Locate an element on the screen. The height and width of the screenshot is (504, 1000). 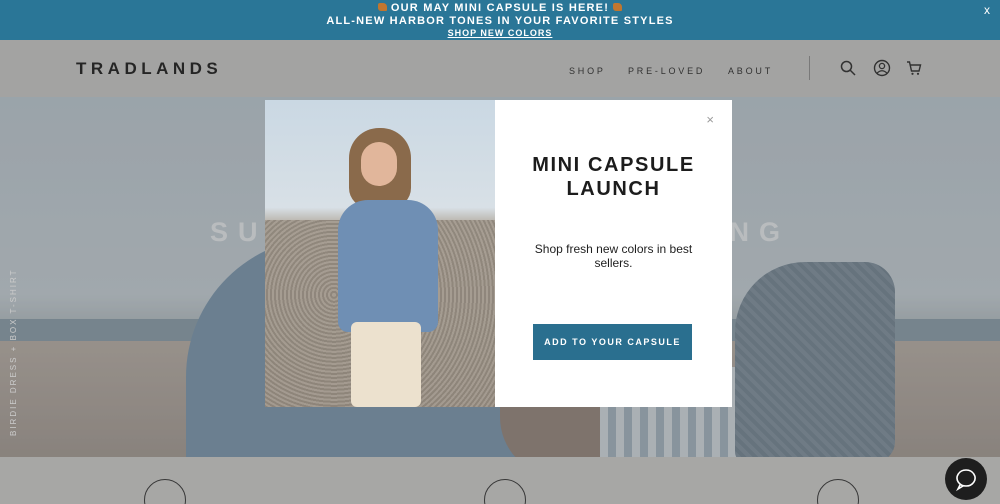
modal-subtitle: Shop fresh new colors in best sellers. is located at coordinates (613, 256).